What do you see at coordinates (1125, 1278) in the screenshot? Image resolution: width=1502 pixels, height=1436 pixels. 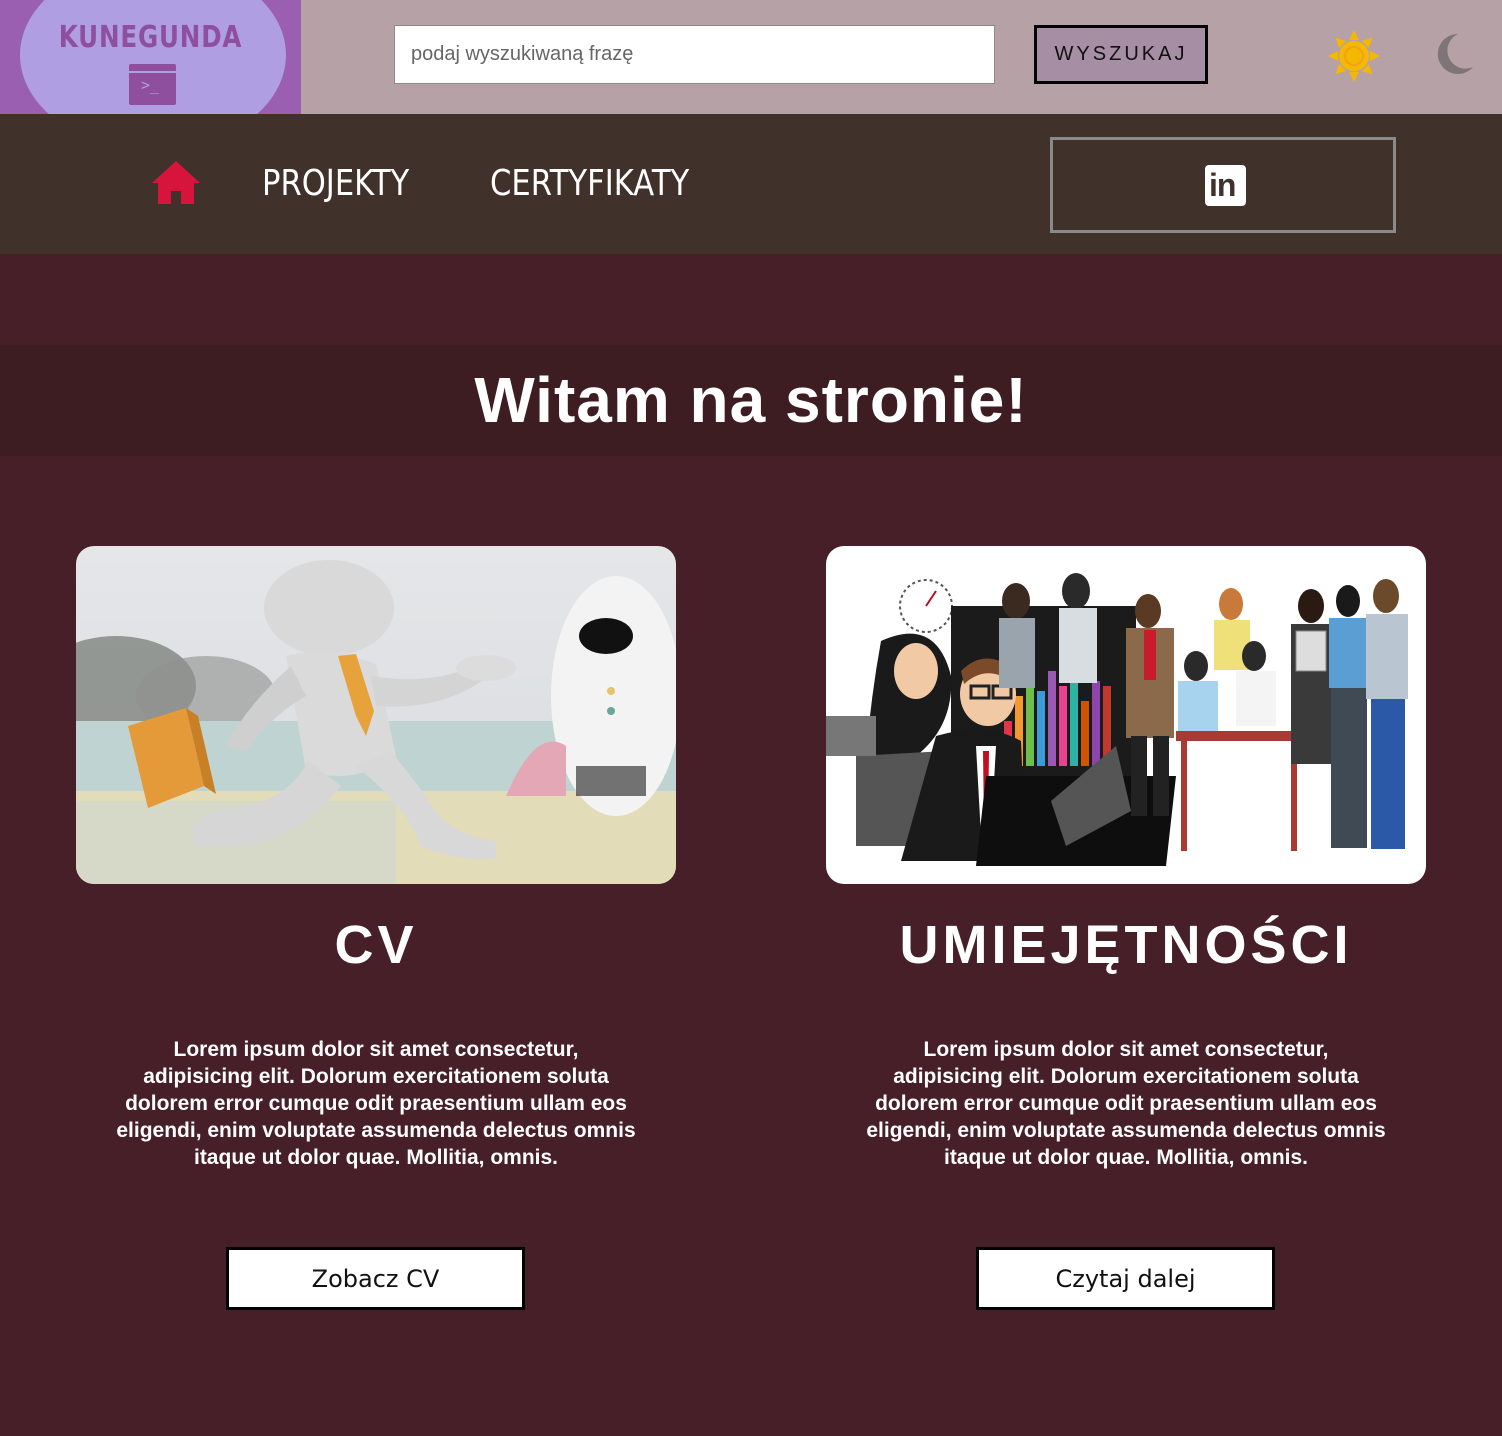 I see `read-more-button: Czytaj dalej` at bounding box center [1125, 1278].